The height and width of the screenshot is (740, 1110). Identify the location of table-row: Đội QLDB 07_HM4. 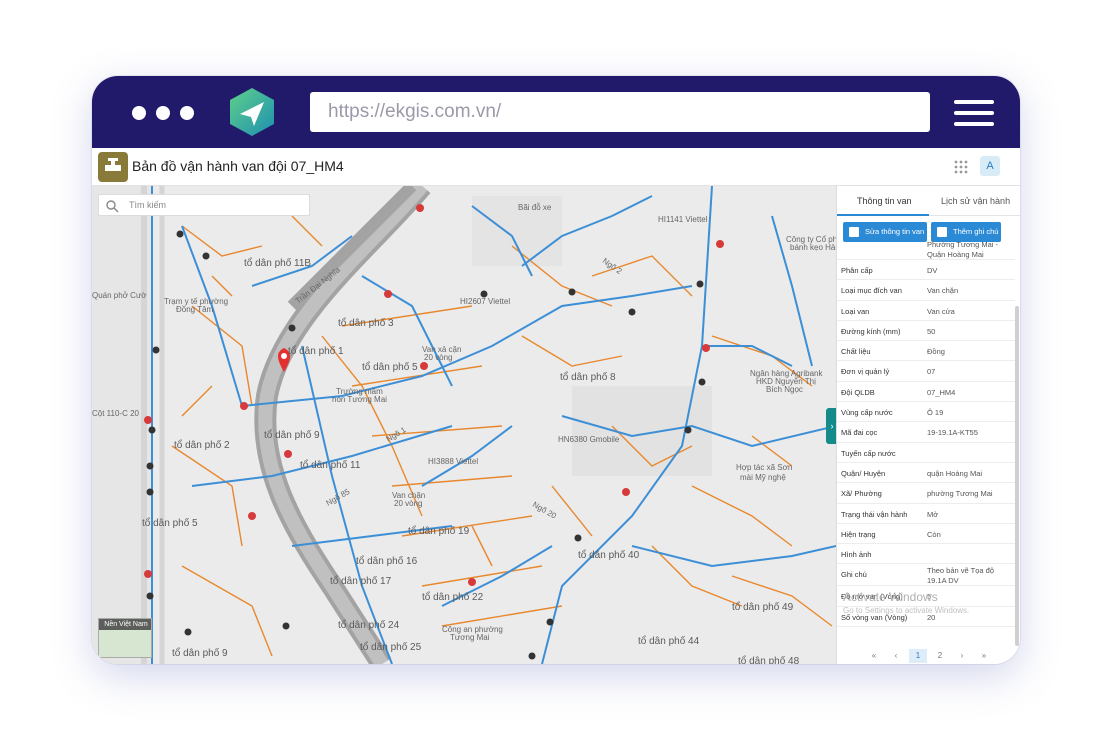
(926, 392).